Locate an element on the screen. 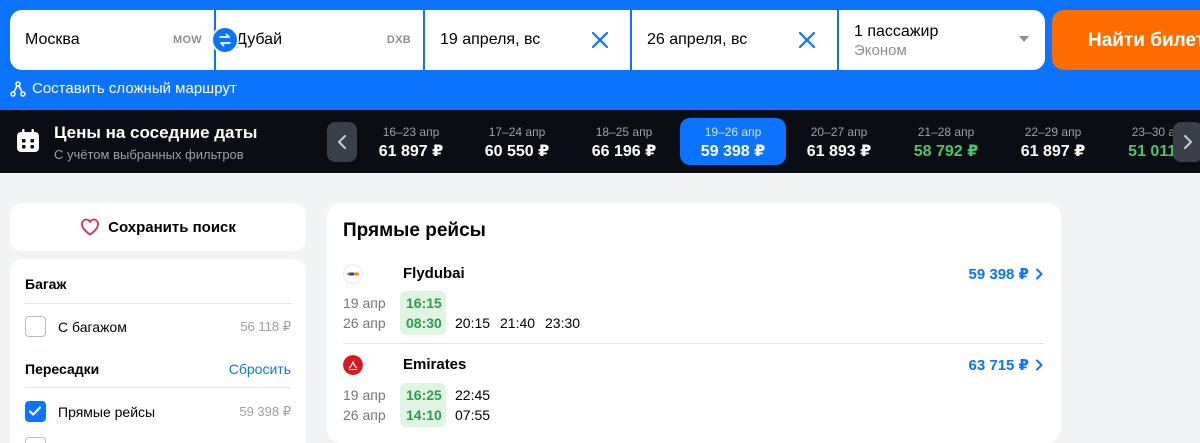 The height and width of the screenshot is (443, 1200). reset-transfers-link: Сбросить is located at coordinates (260, 369).